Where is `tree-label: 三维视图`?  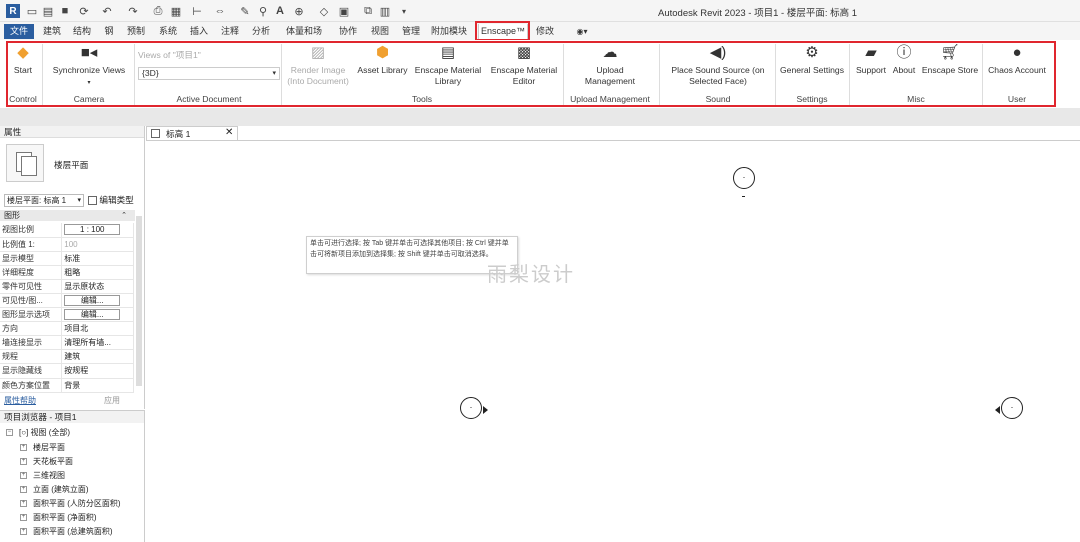
tree-label: 三维视图 is located at coordinates (49, 475).